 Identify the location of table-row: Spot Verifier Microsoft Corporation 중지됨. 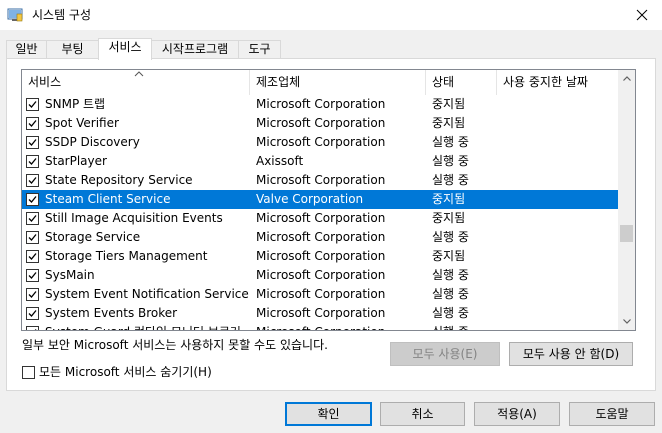
(320, 123).